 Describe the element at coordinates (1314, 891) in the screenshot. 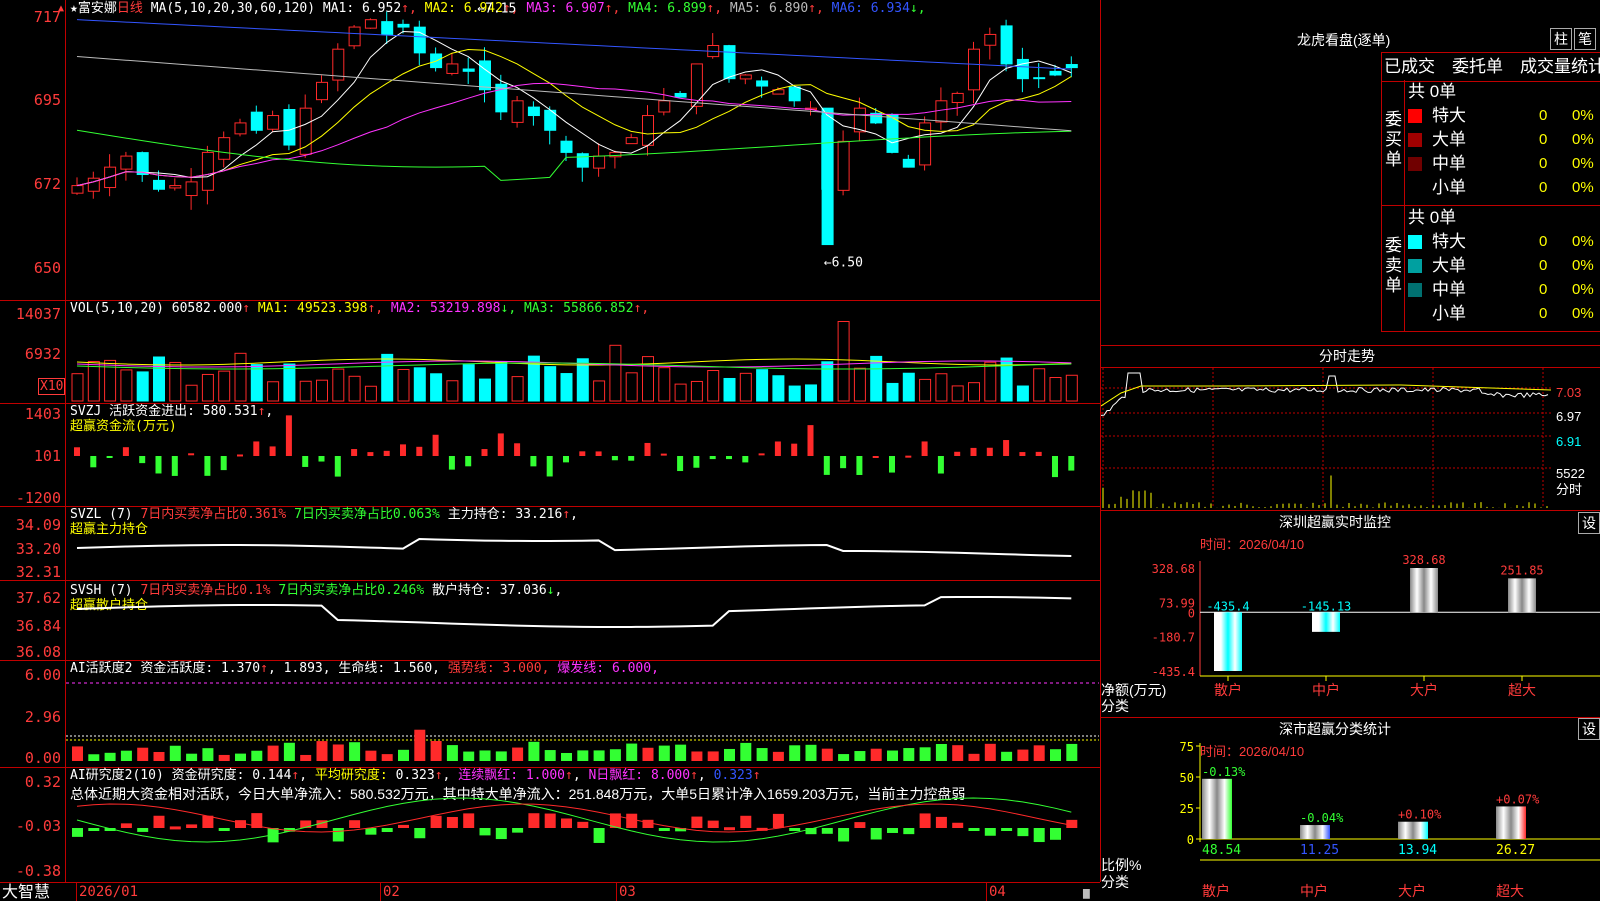

I see `class-category: 中户` at that location.